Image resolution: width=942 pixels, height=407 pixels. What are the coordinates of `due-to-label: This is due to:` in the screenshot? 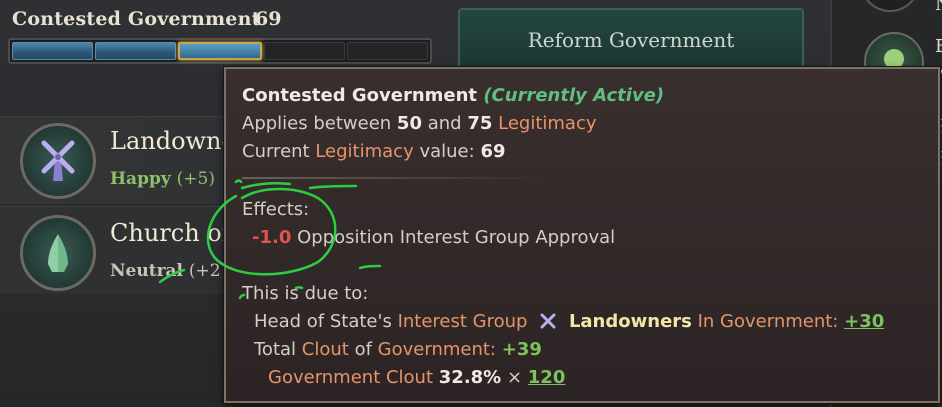 It's located at (305, 293).